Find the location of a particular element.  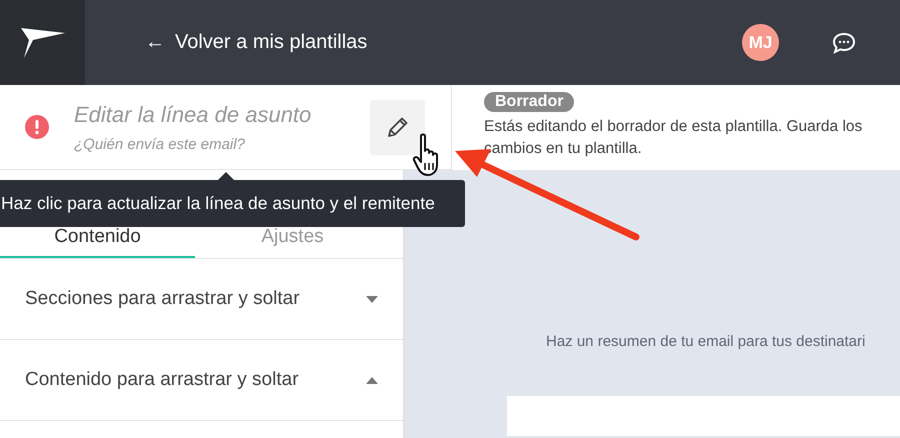

section-label: Contenido para arrastrar y soltar is located at coordinates (162, 380).